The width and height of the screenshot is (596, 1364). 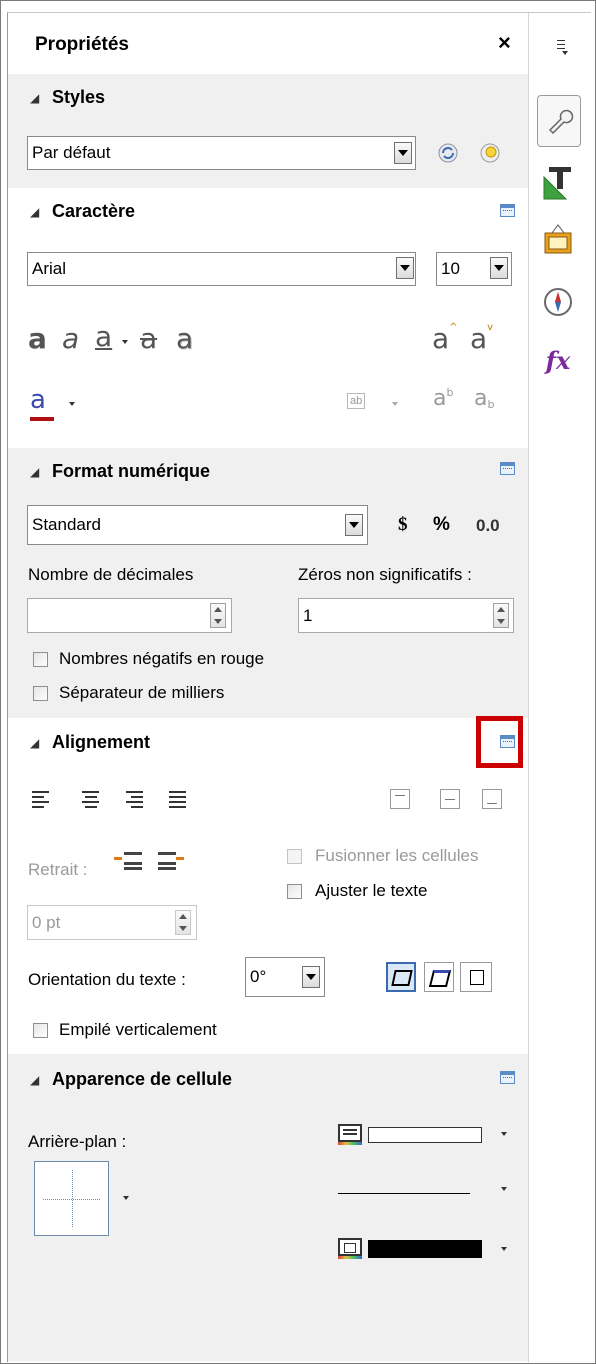 What do you see at coordinates (499, 742) in the screenshot?
I see `highlight-box` at bounding box center [499, 742].